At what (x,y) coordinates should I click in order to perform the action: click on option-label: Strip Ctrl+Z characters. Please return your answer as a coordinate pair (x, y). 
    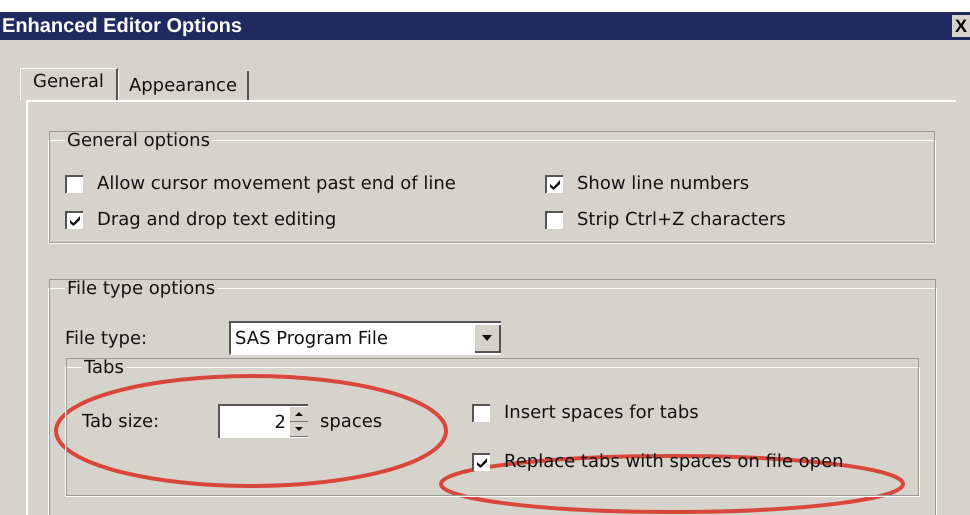
    Looking at the image, I should click on (681, 219).